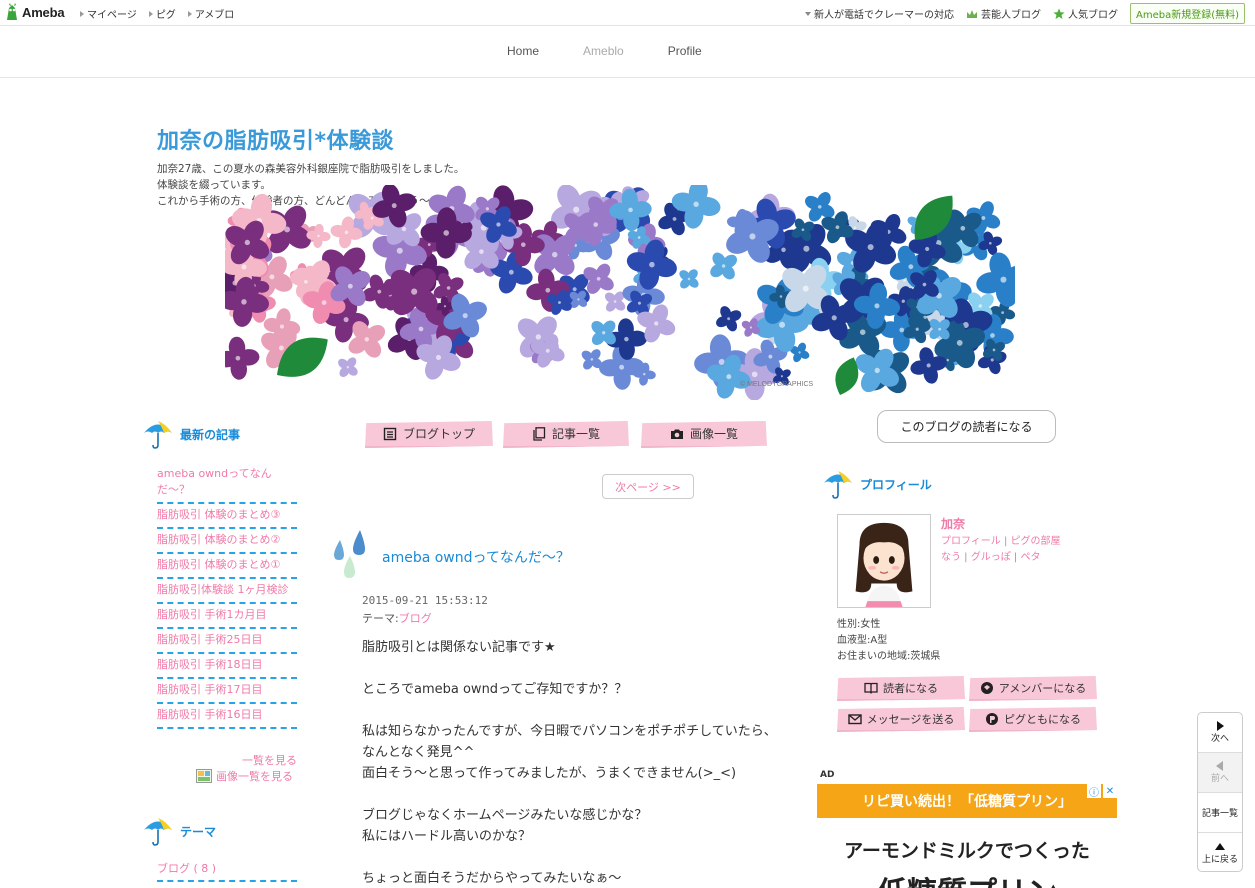 This screenshot has width=1255, height=888. Describe the element at coordinates (476, 557) in the screenshot. I see `article-title: ameba owndってなんだ〜？` at that location.